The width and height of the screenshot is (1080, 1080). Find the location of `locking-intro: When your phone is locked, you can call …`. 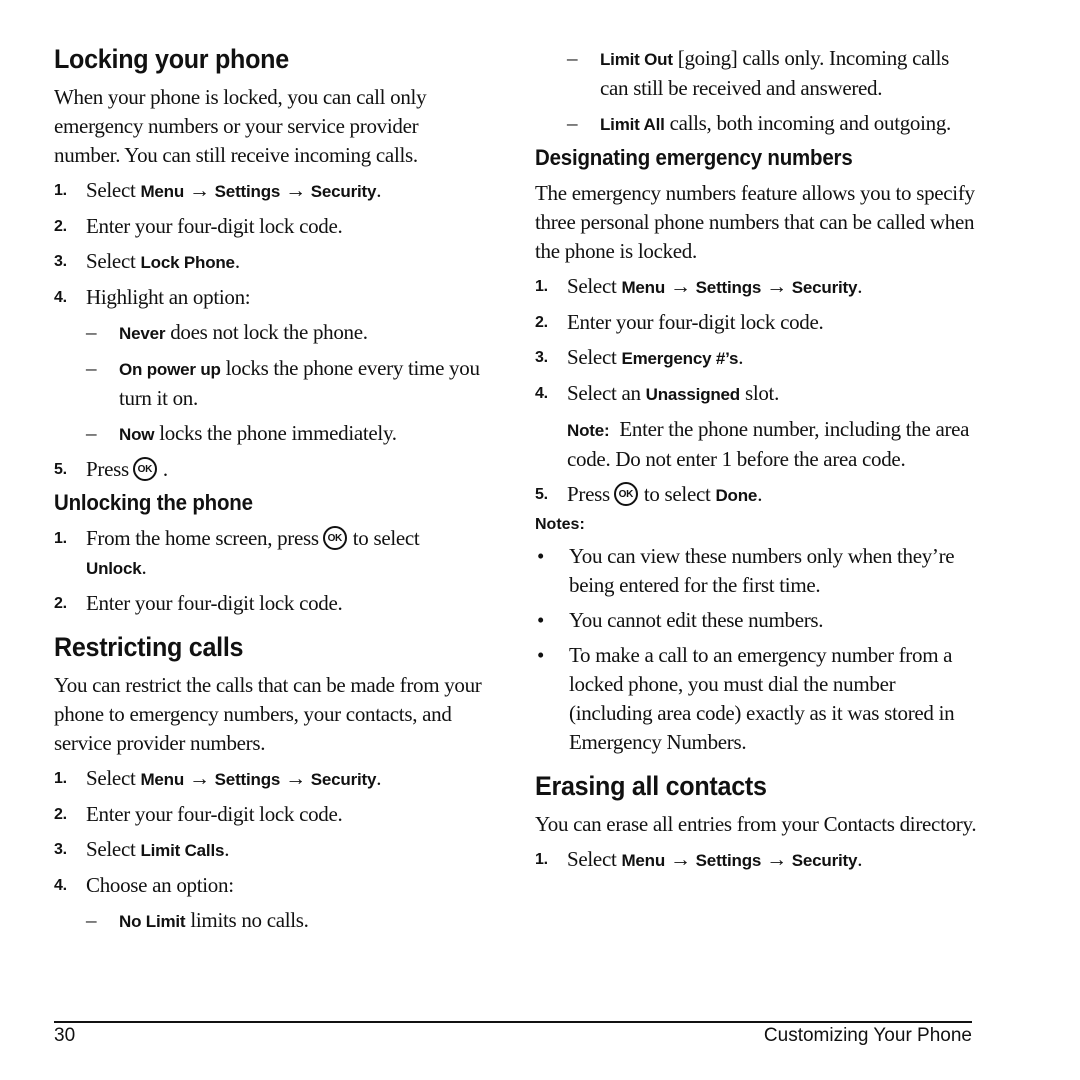

locking-intro: When your phone is locked, you can call … is located at coordinates (240, 126).